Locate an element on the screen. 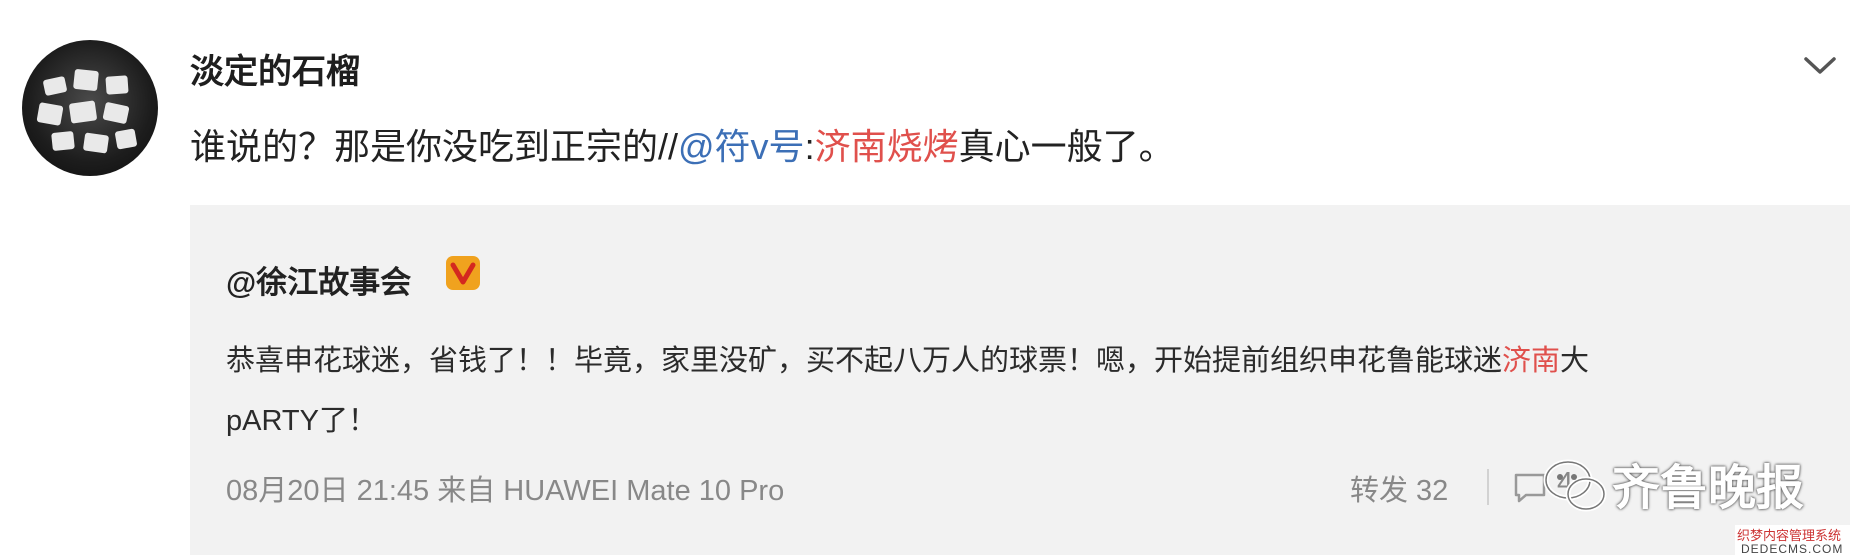 This screenshot has width=1873, height=559. repost-author: @徐江故事会 is located at coordinates (318, 279).